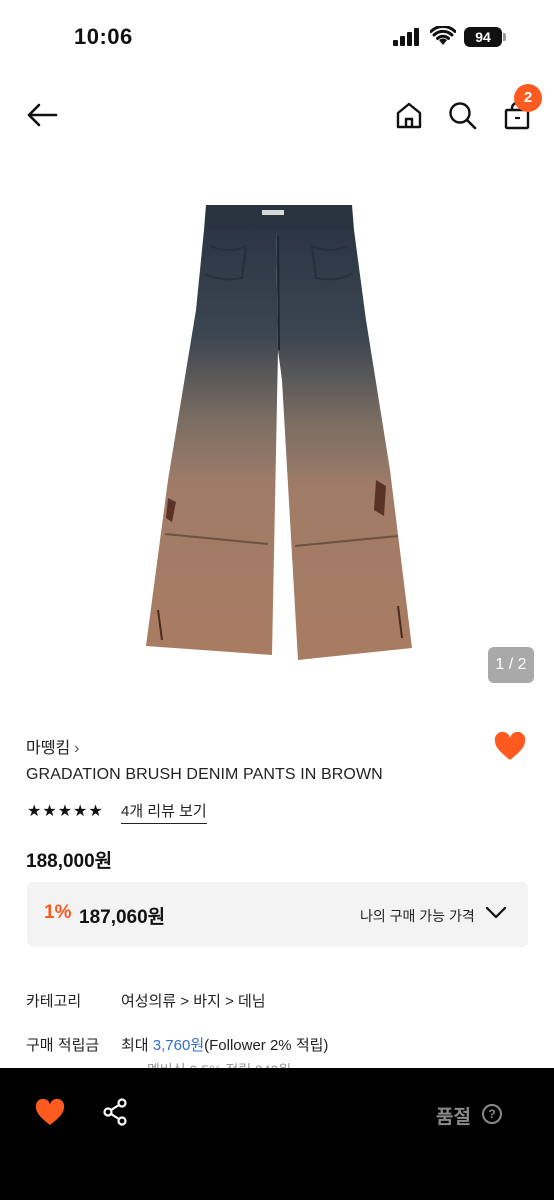 This screenshot has height=1200, width=554. I want to click on search-icon, so click(463, 118).